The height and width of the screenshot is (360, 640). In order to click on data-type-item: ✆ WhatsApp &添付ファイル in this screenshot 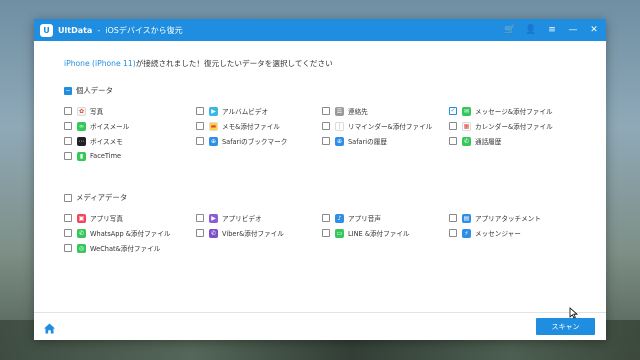, I will do `click(117, 233)`.